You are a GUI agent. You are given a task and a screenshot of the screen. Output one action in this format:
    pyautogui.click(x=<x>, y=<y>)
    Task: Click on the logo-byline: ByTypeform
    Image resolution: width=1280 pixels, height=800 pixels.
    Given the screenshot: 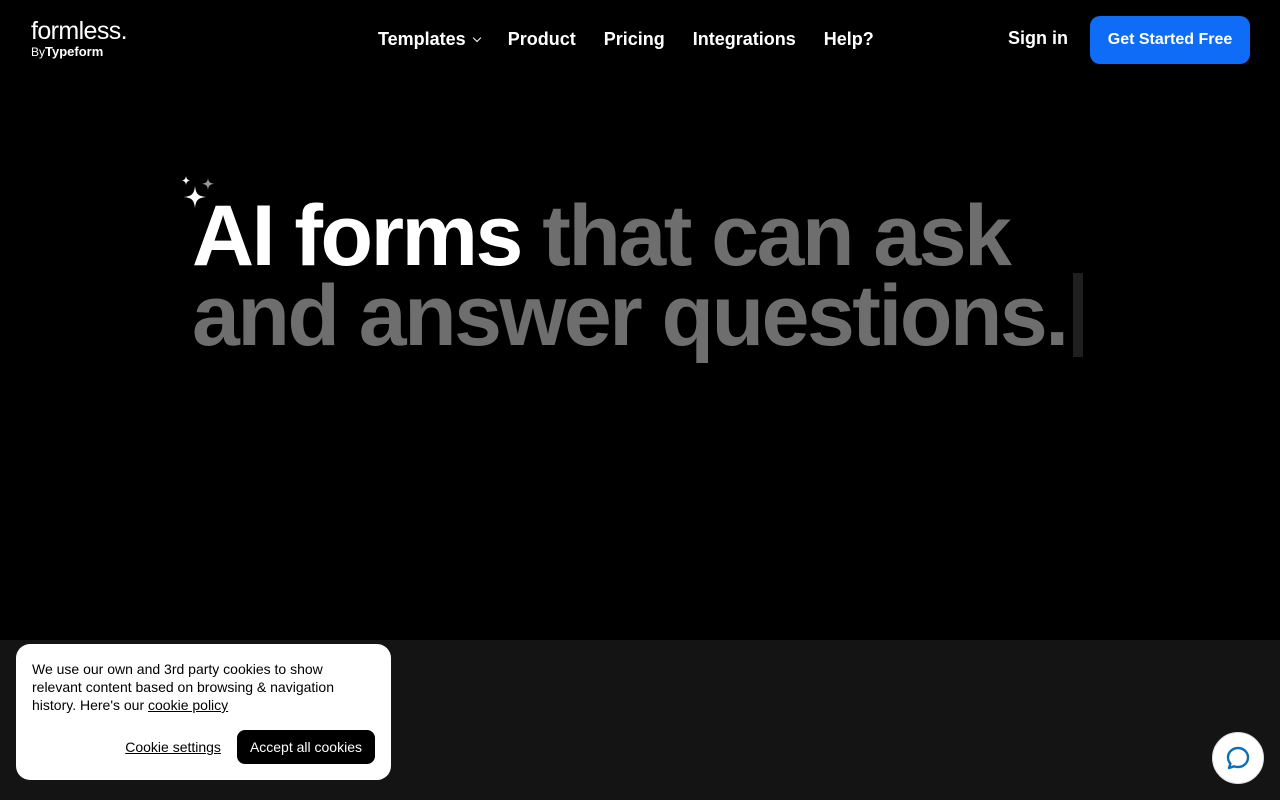 What is the action you would take?
    pyautogui.click(x=79, y=52)
    